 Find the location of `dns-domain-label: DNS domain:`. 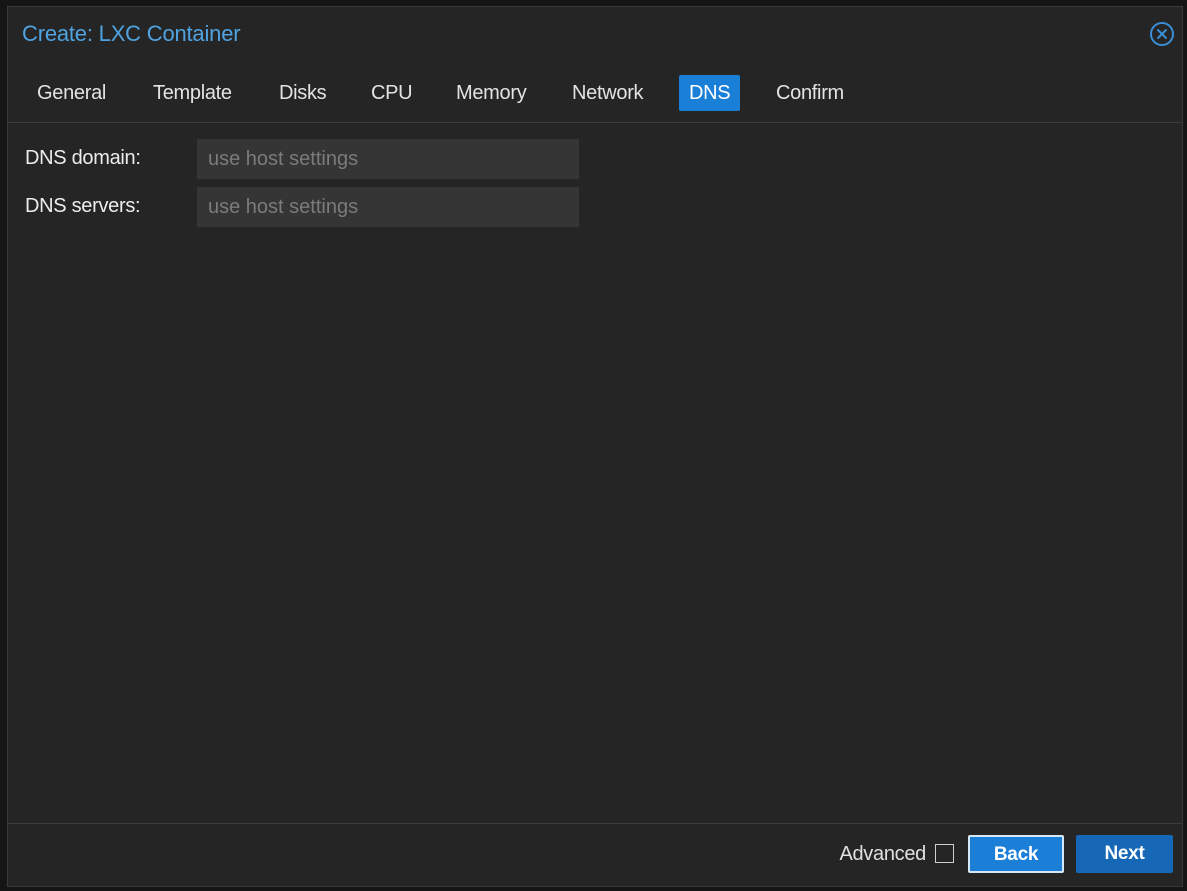

dns-domain-label: DNS domain: is located at coordinates (83, 158).